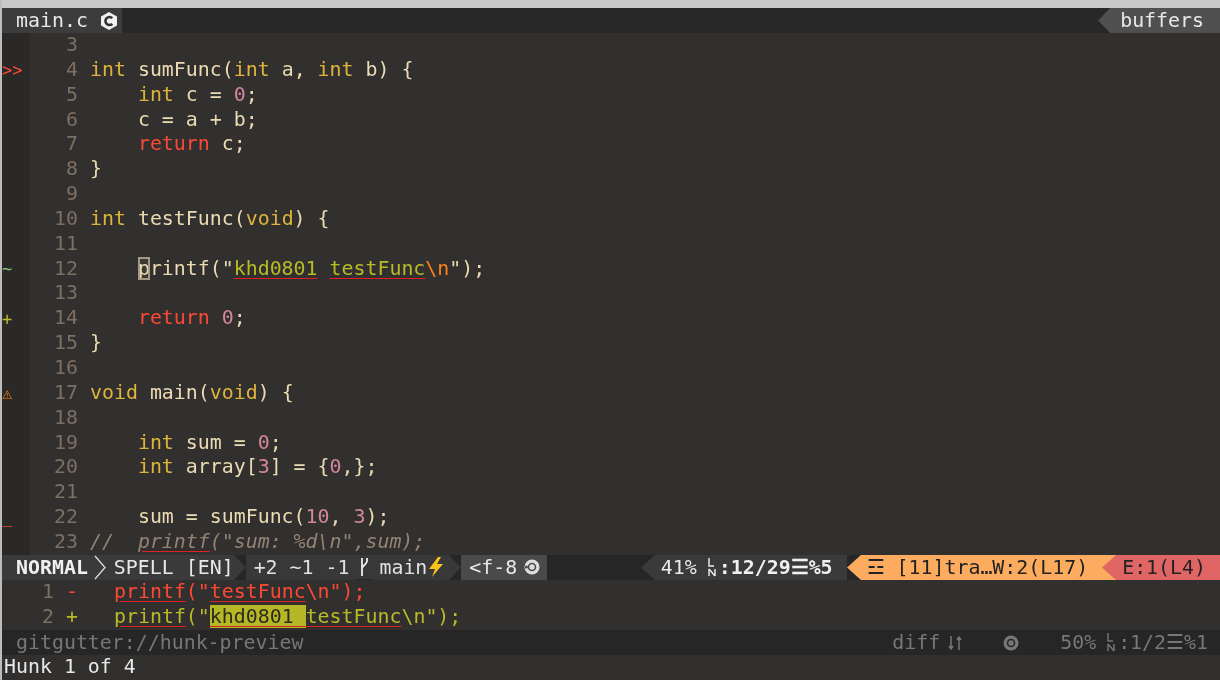 The height and width of the screenshot is (680, 1220). I want to click on cursor-position: :1/2, so click(1142, 642).